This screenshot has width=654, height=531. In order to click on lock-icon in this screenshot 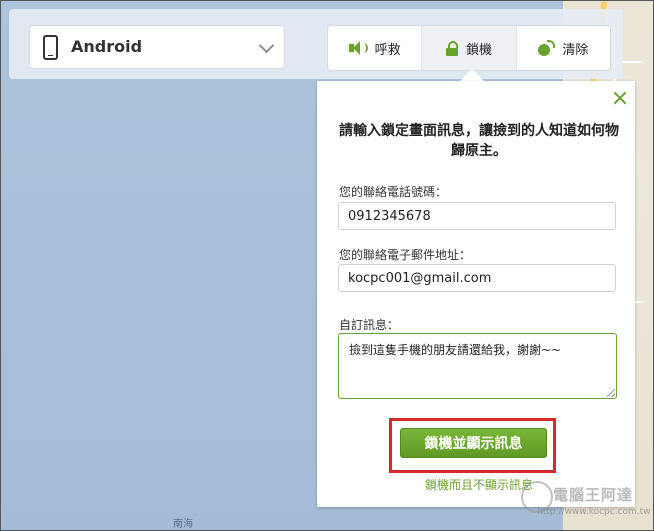, I will do `click(451, 48)`.